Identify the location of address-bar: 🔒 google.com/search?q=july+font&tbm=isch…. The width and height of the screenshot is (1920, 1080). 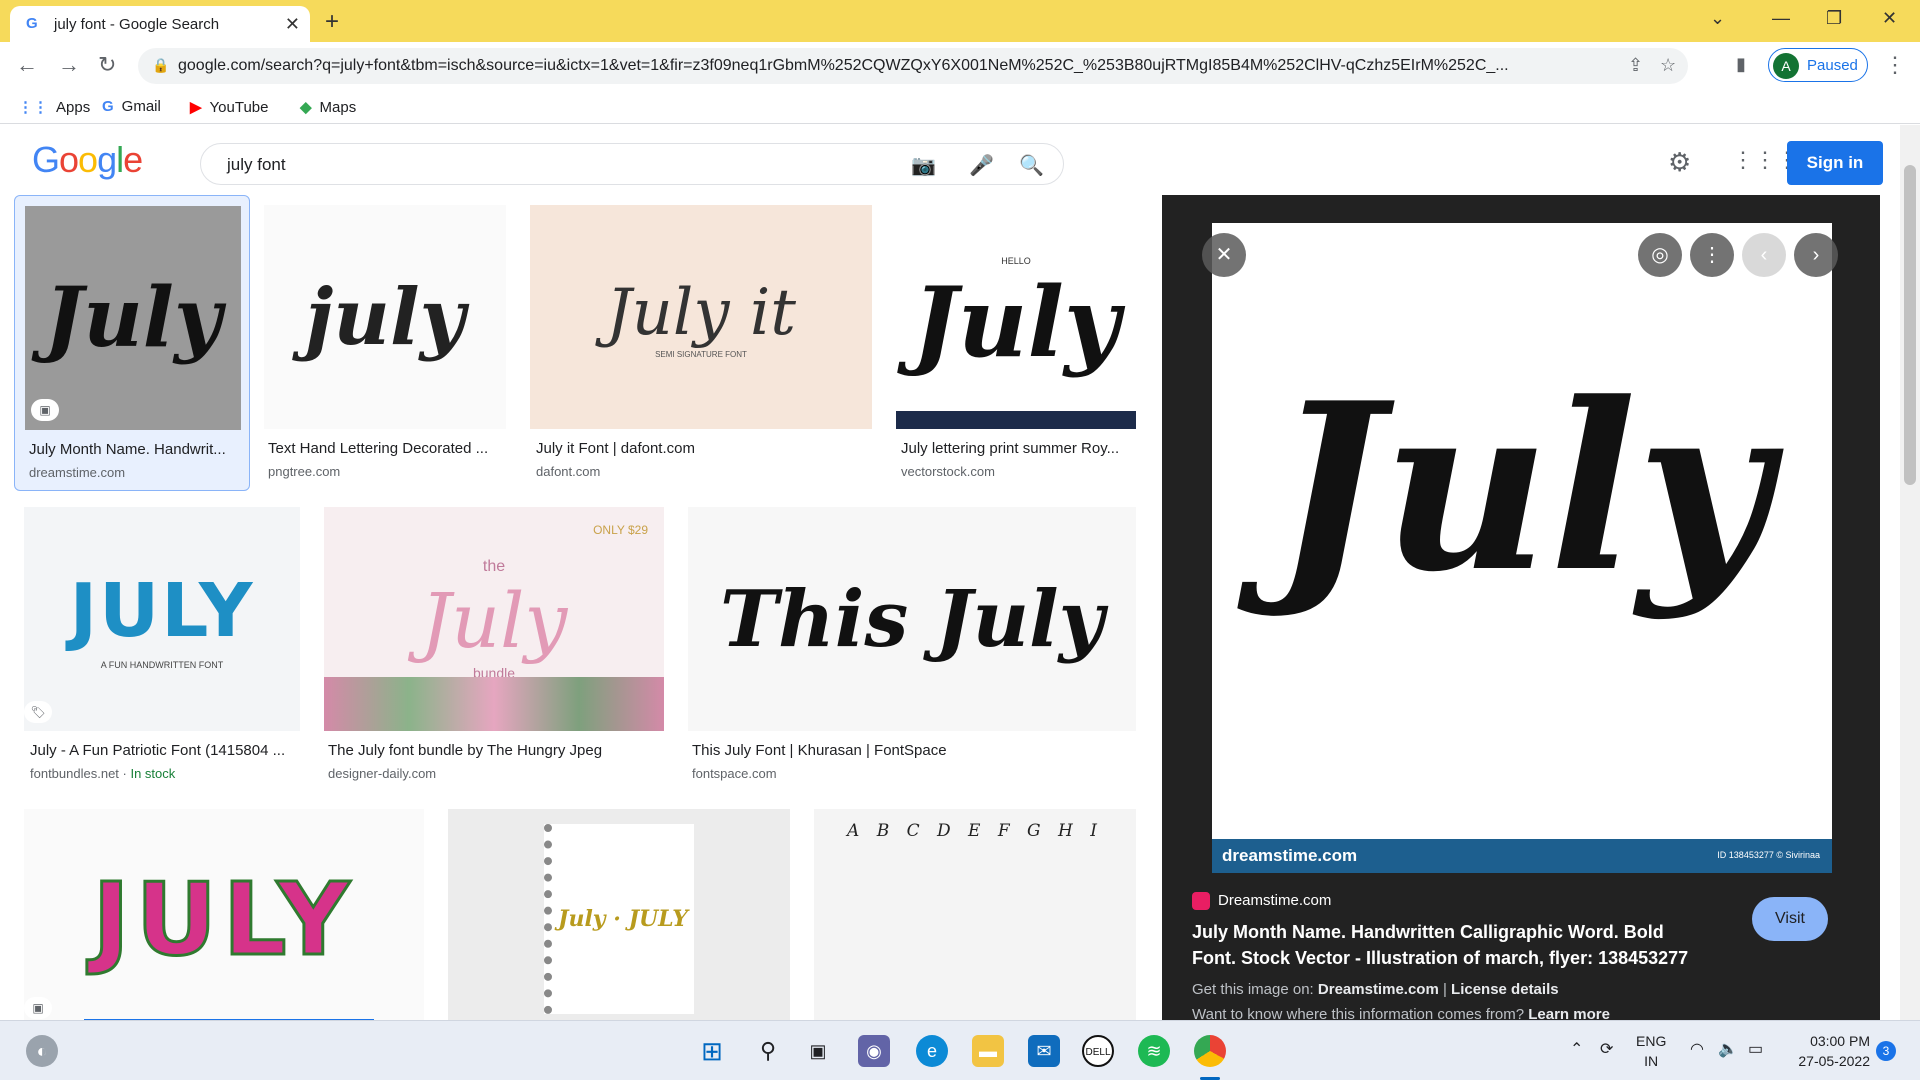
(913, 66).